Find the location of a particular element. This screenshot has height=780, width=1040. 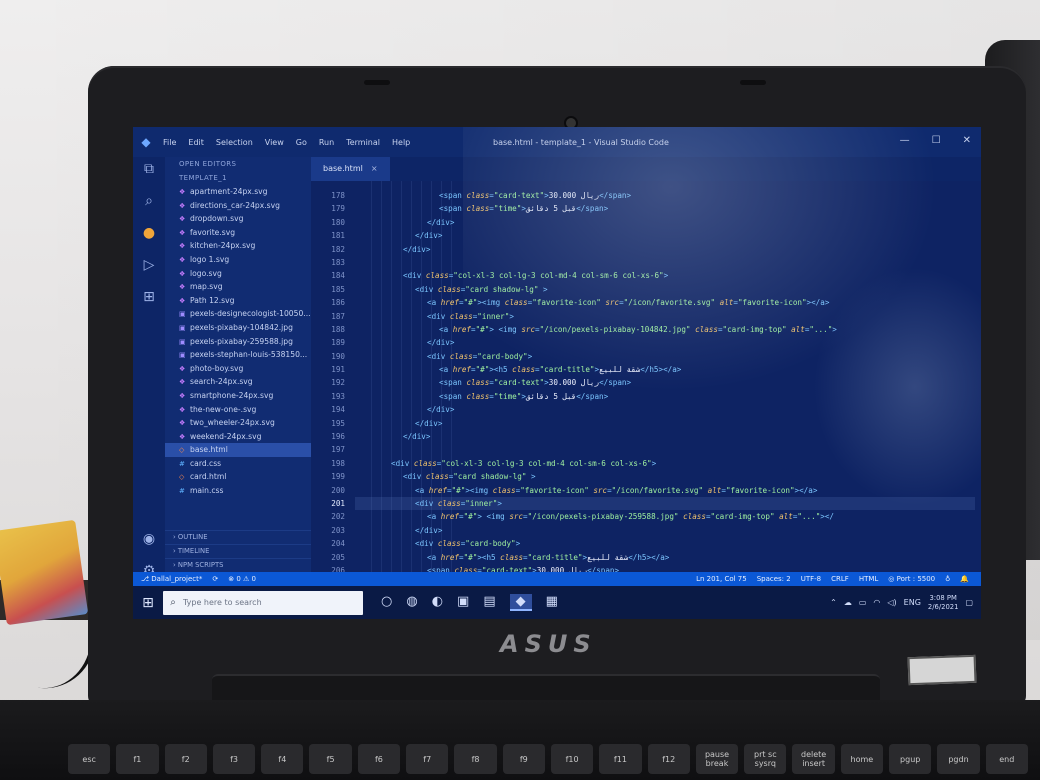

file-item: ❖ Path 12.svg is located at coordinates (238, 301).